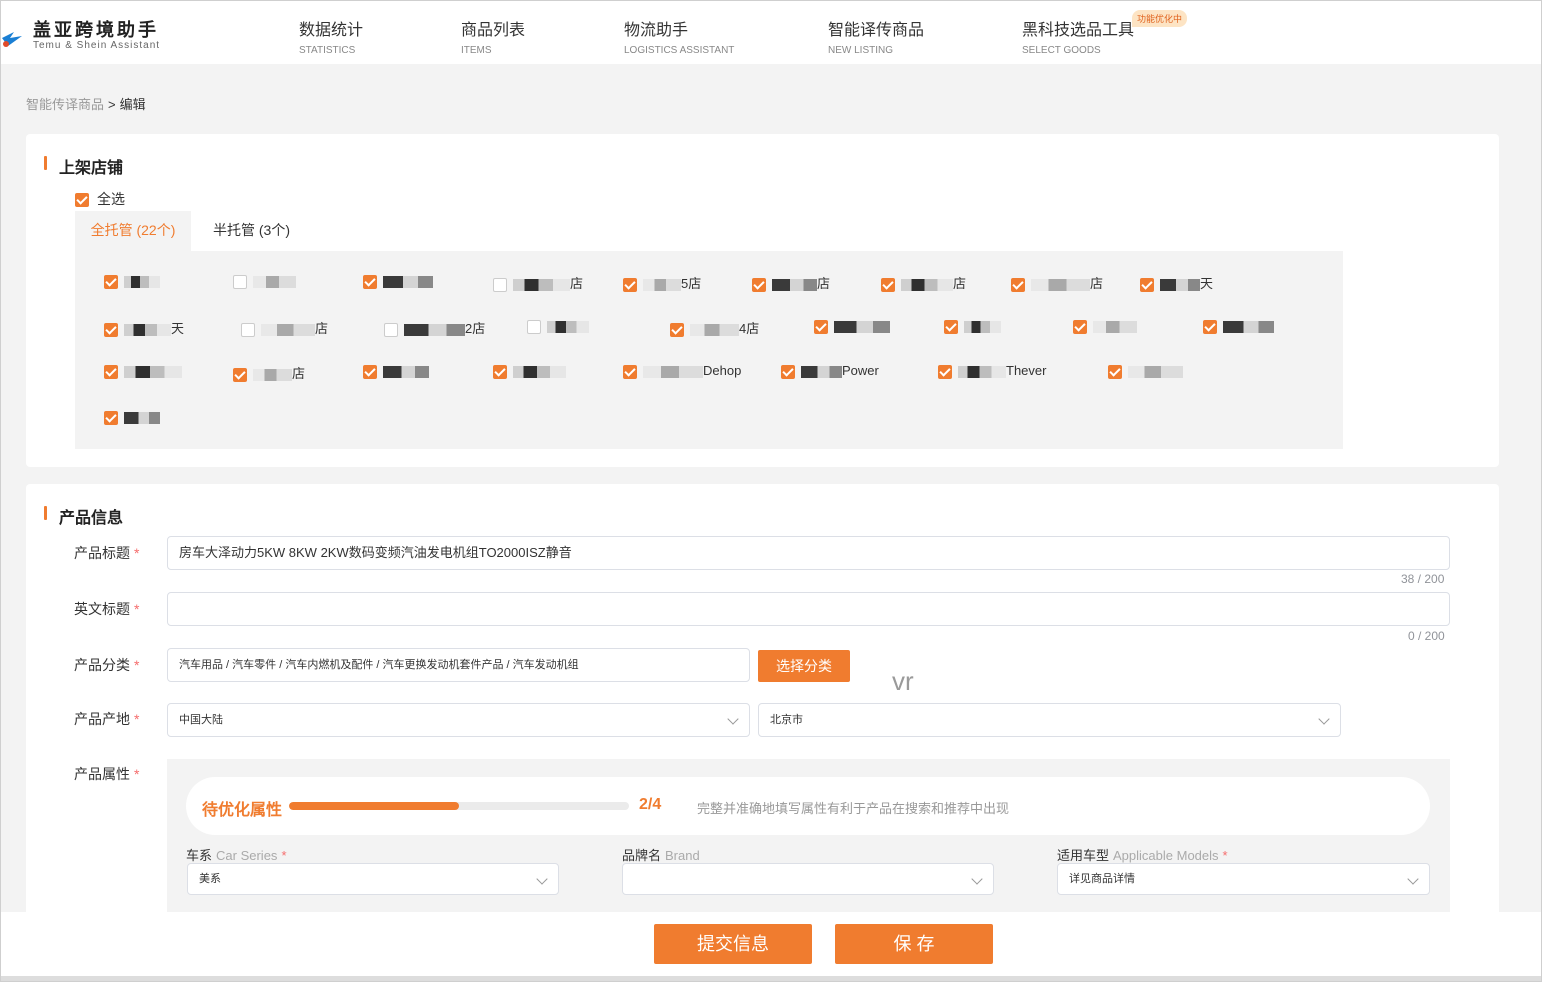 The image size is (1542, 982). Describe the element at coordinates (1243, 879) in the screenshot. I see `applicable-models-select: 详见商品详情` at that location.